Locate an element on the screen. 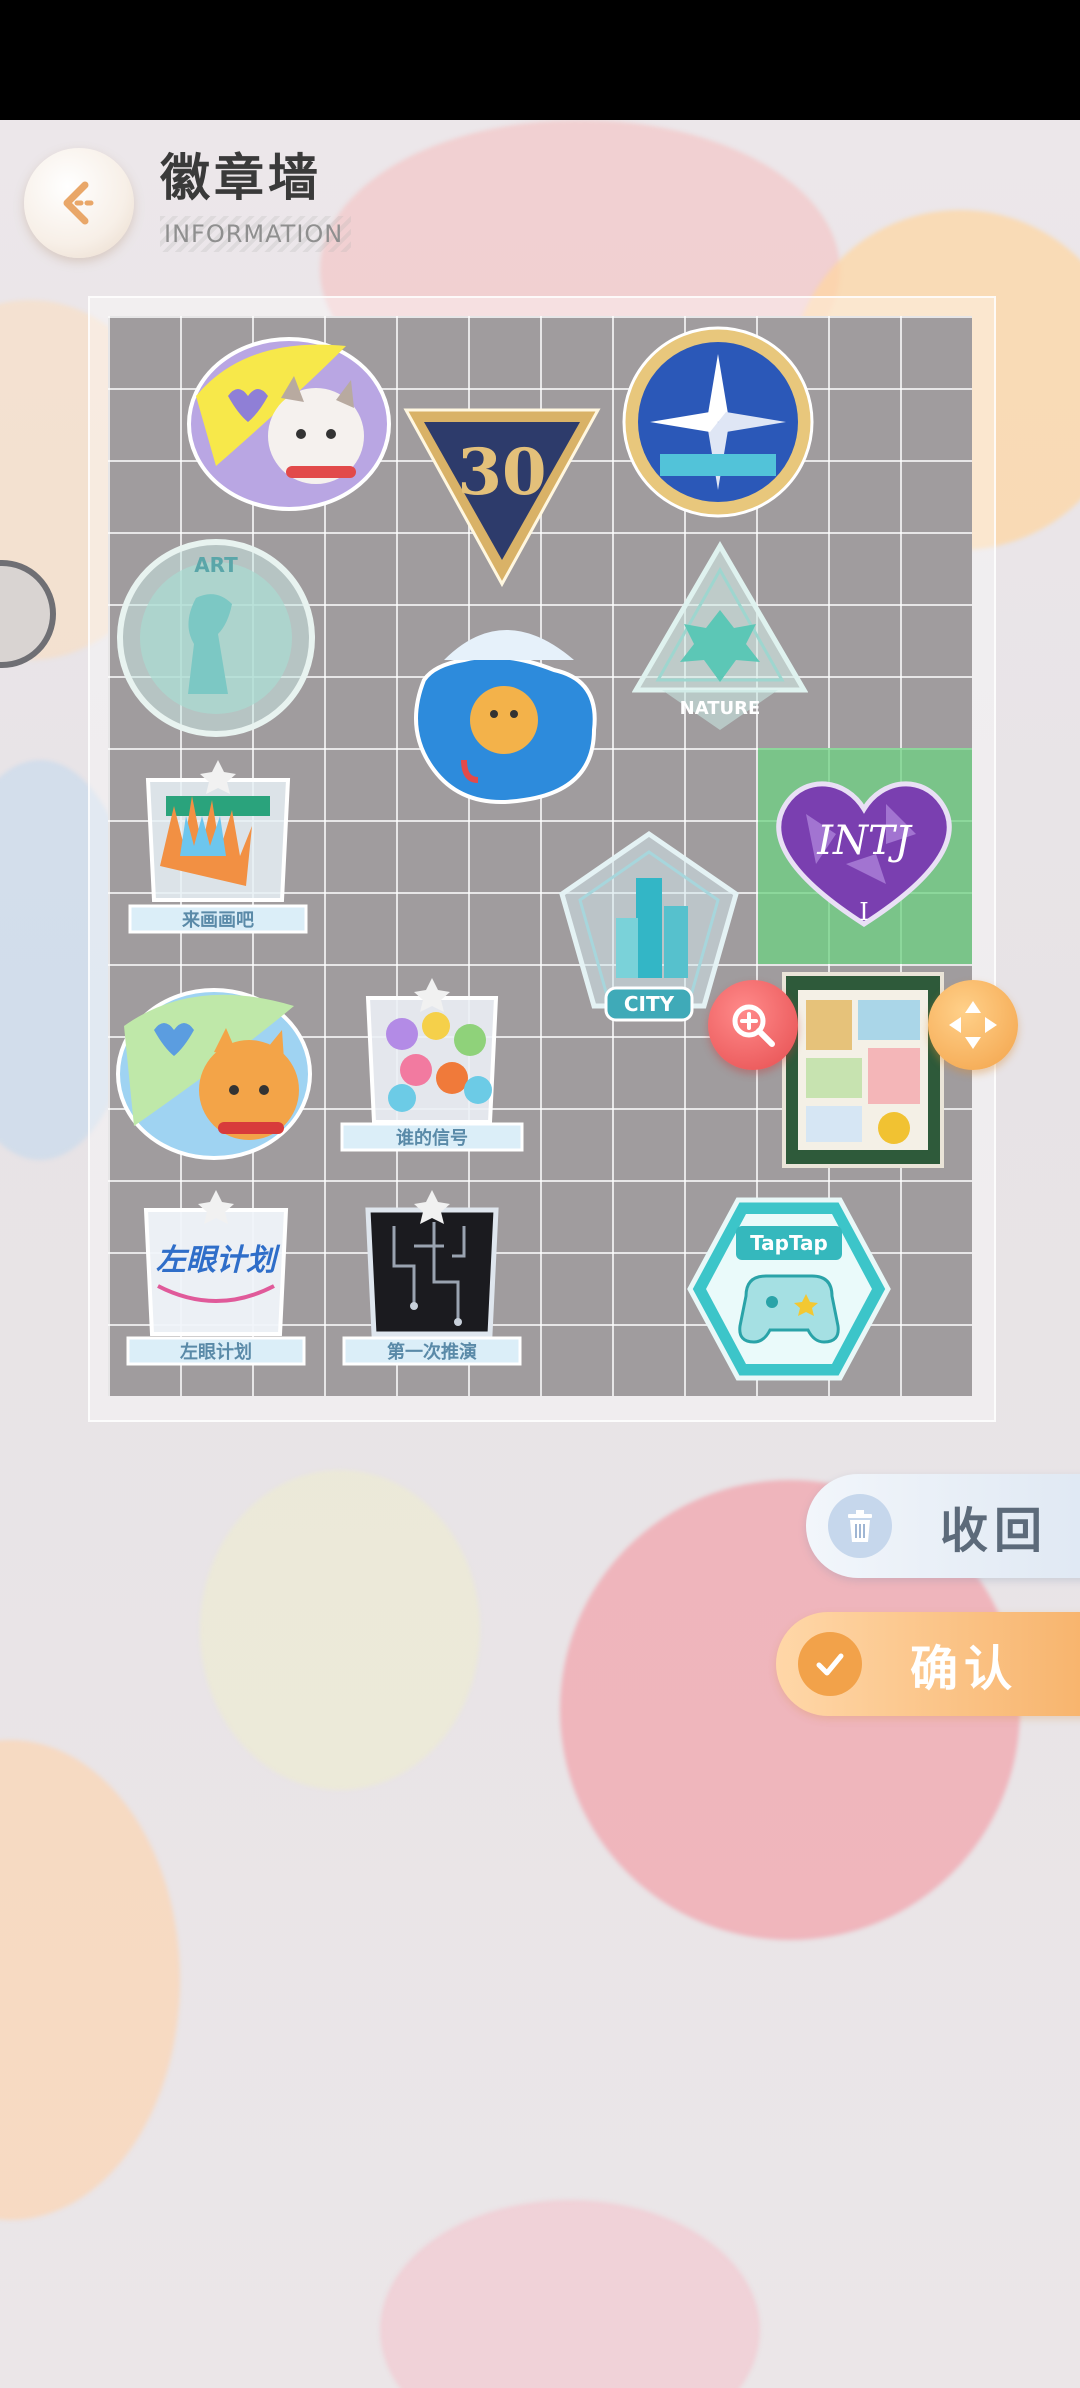 The width and height of the screenshot is (1080, 2388). nature-label: NATURE is located at coordinates (720, 708).